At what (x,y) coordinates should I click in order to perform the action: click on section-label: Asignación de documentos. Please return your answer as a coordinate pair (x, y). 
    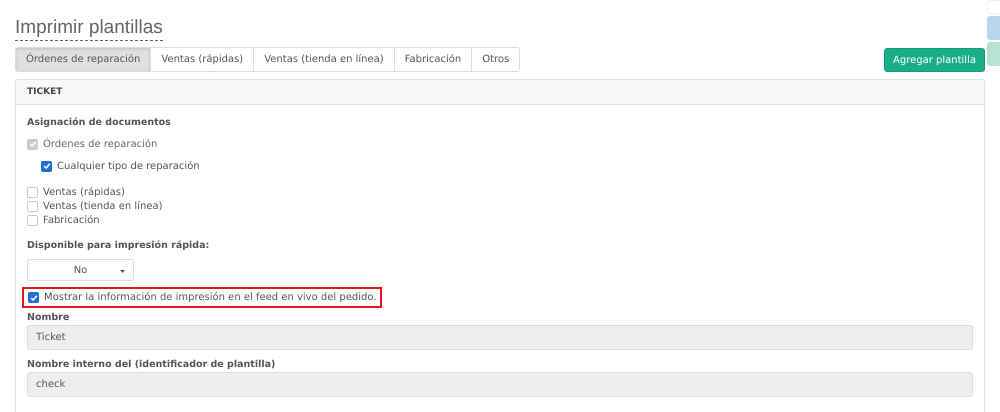
    Looking at the image, I should click on (99, 122).